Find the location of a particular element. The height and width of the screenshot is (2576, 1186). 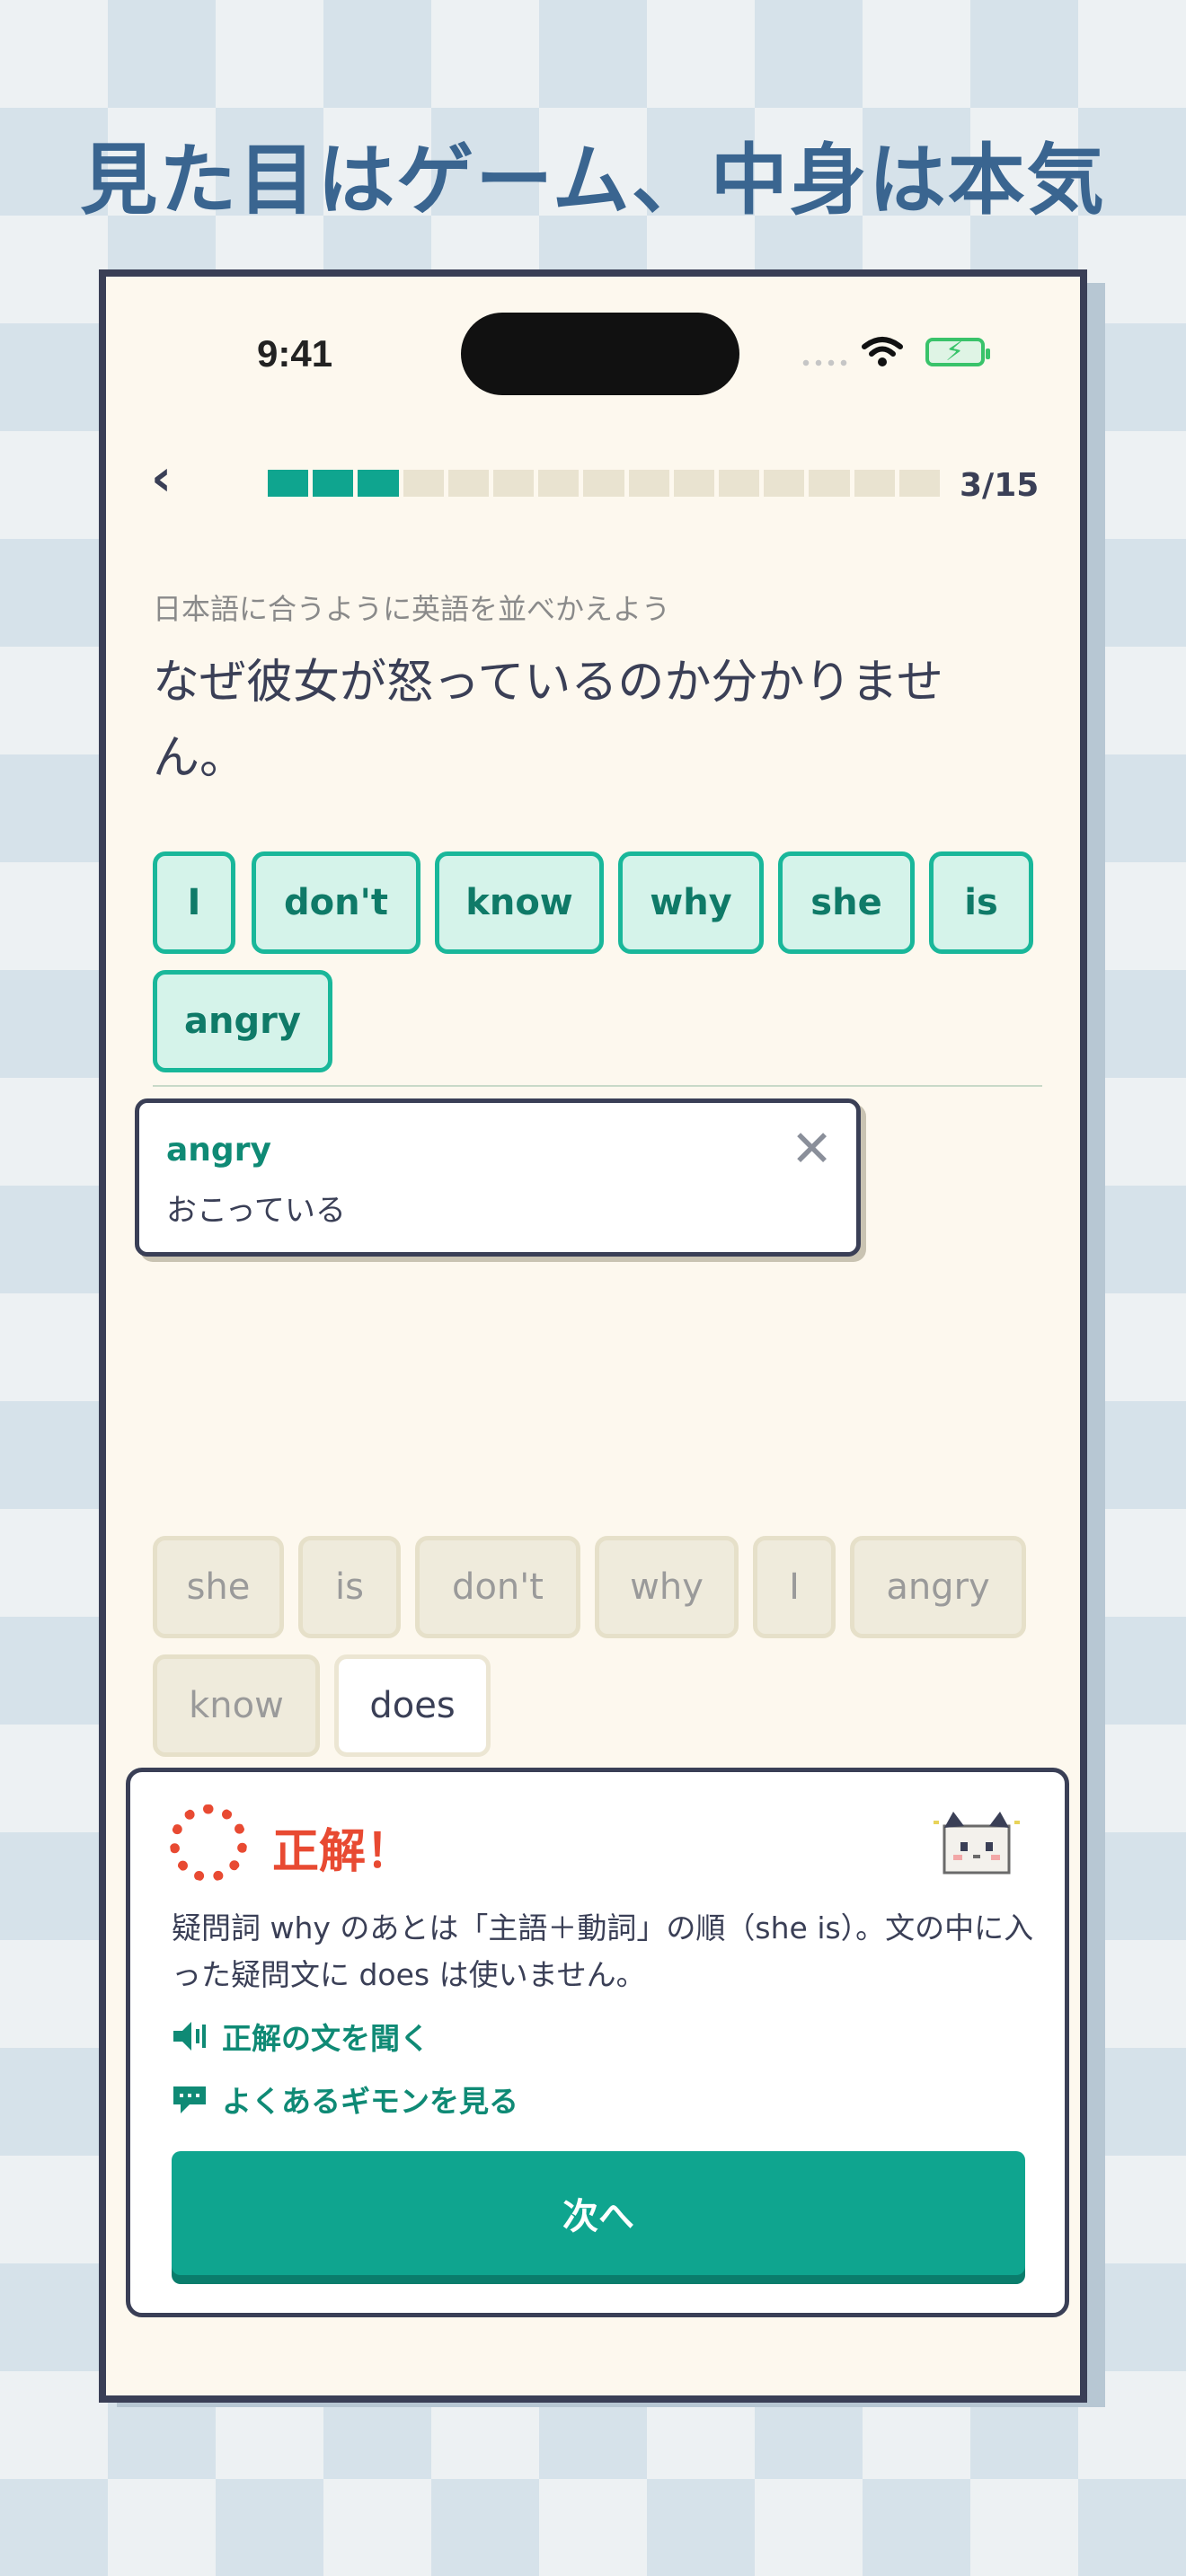

listen-link-label: 正解の文を聞く is located at coordinates (325, 2038).